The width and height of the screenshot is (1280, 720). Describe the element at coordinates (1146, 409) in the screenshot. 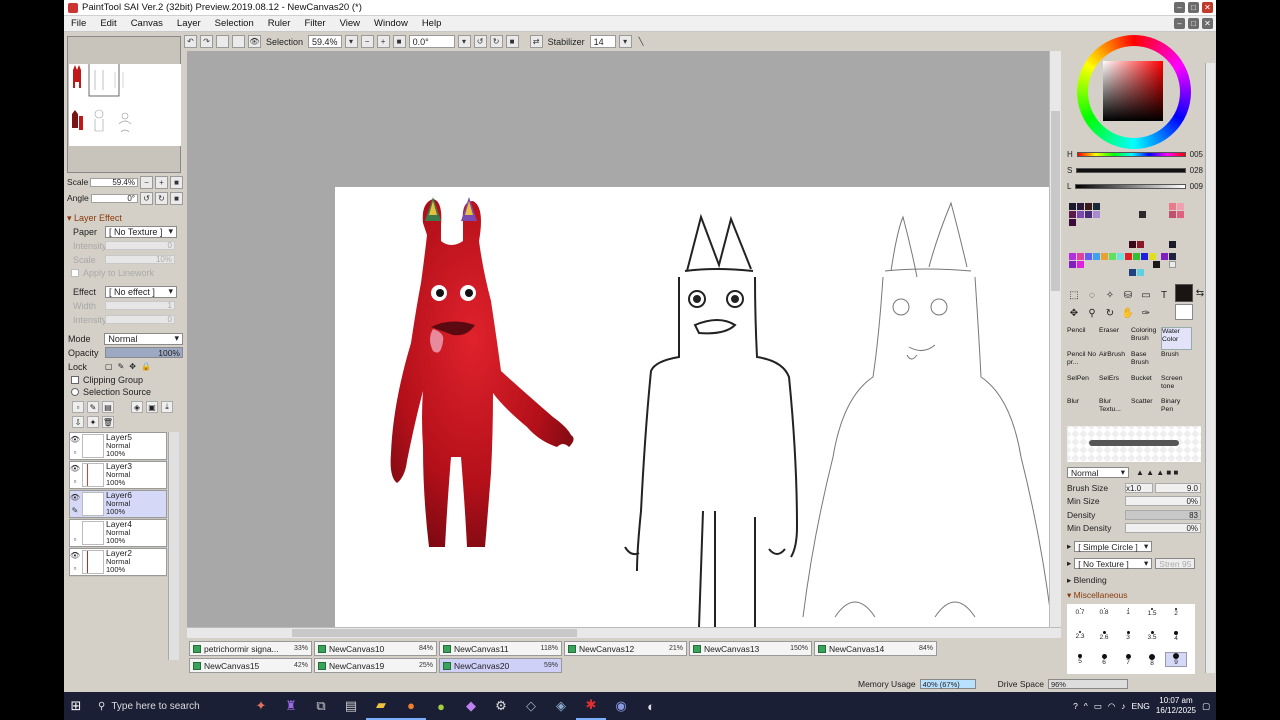

I see `brush-scatter: Scatter` at that location.